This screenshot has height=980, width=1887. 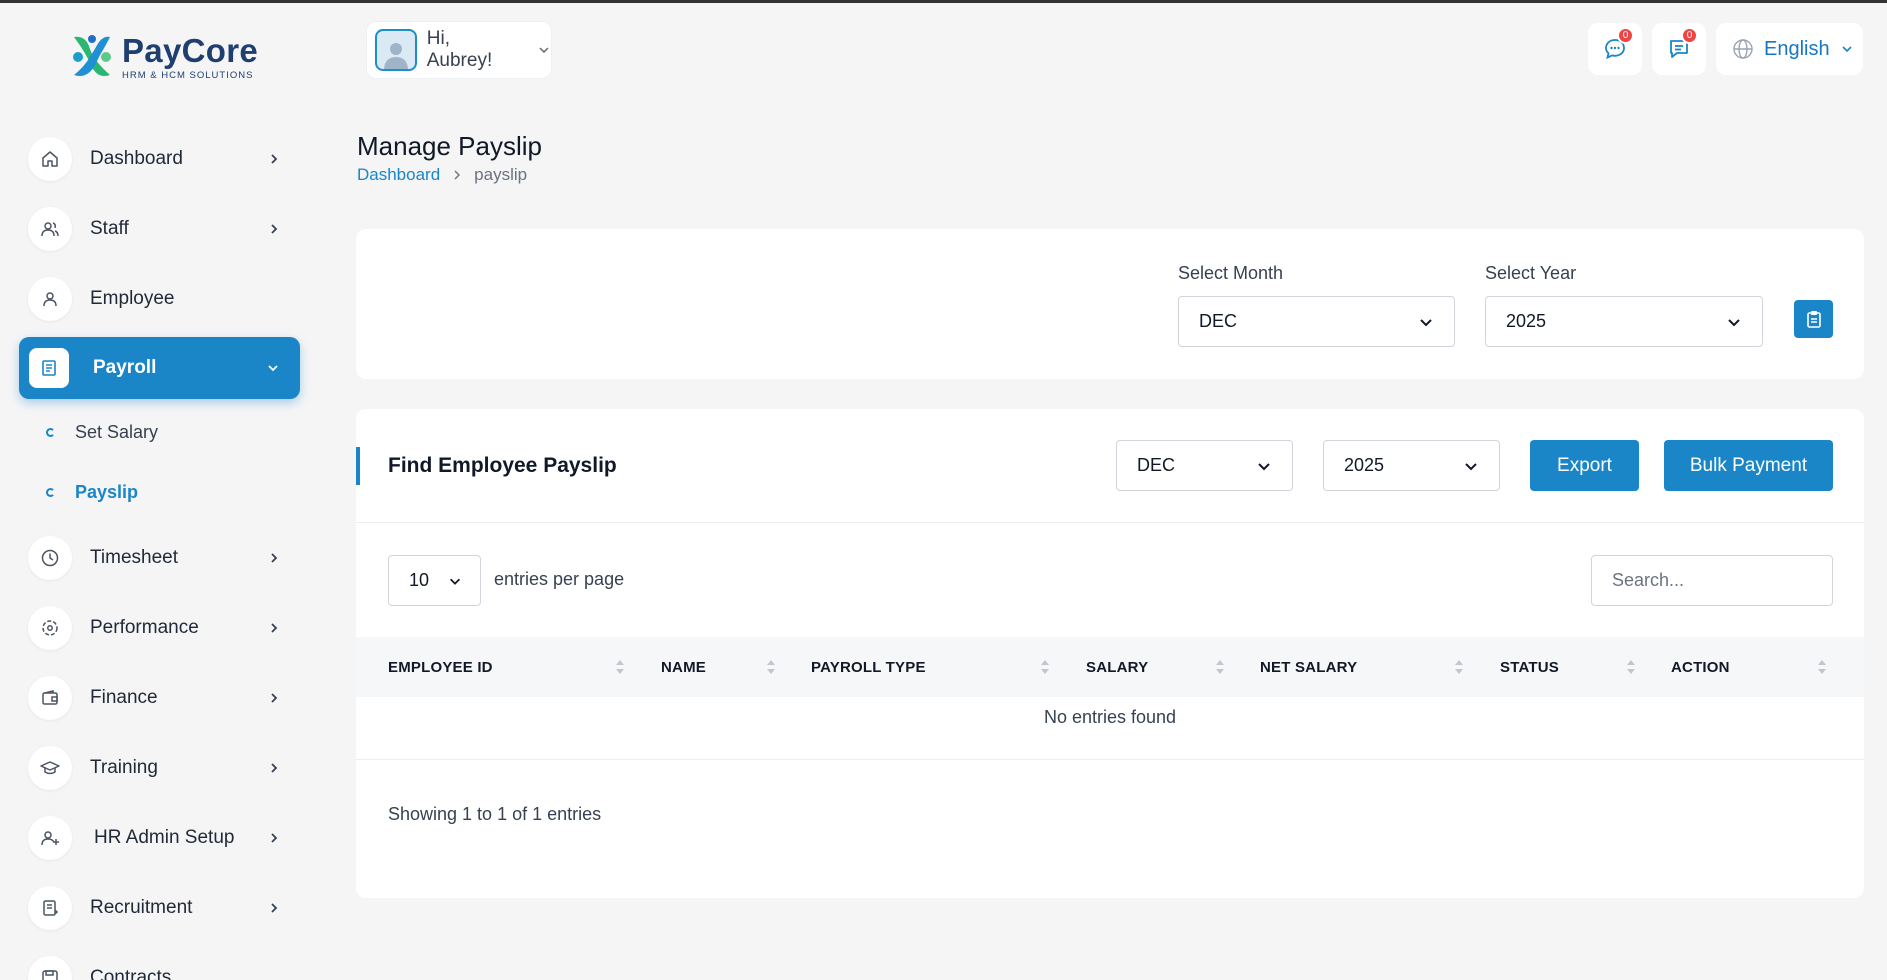 What do you see at coordinates (1117, 667) in the screenshot?
I see `column-header-salary: SALARY` at bounding box center [1117, 667].